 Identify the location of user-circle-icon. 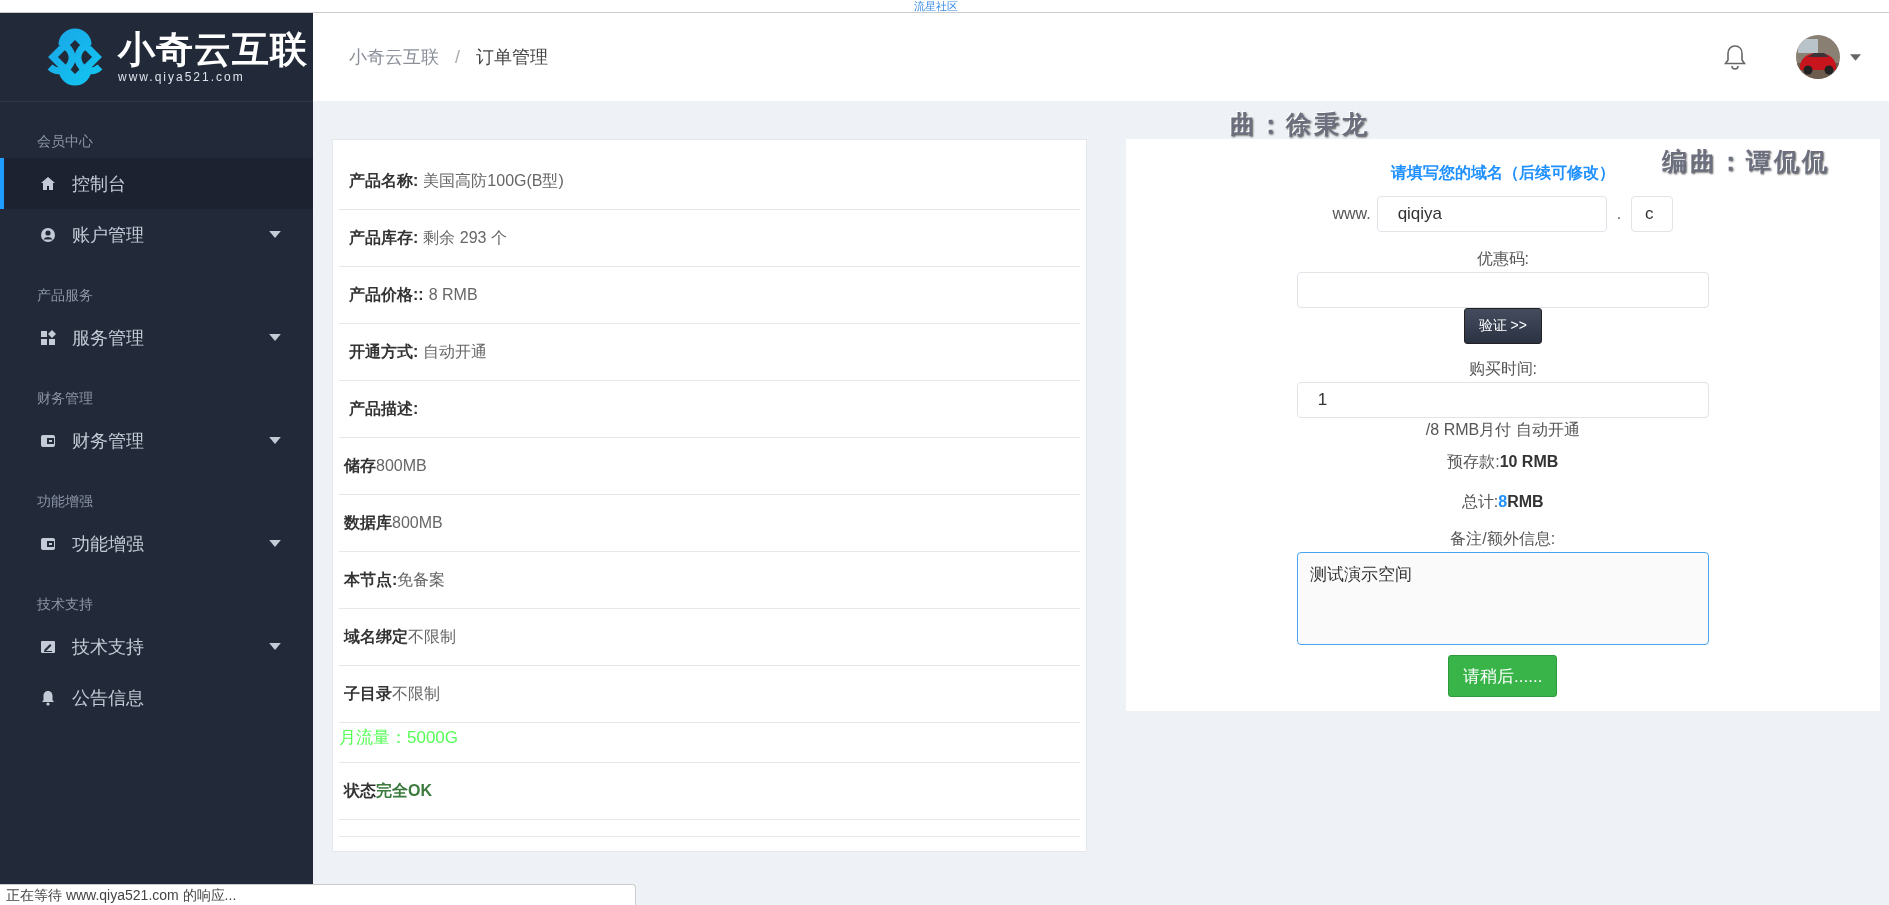
(48, 234).